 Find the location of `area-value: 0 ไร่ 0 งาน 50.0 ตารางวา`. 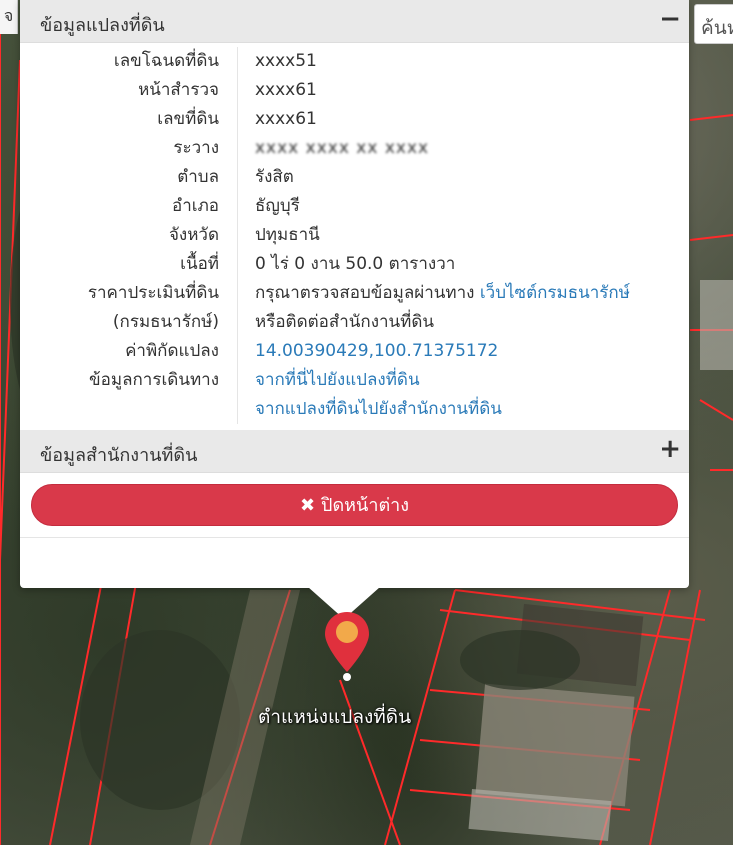

area-value: 0 ไร่ 0 งาน 50.0 ตารางวา is located at coordinates (355, 264).